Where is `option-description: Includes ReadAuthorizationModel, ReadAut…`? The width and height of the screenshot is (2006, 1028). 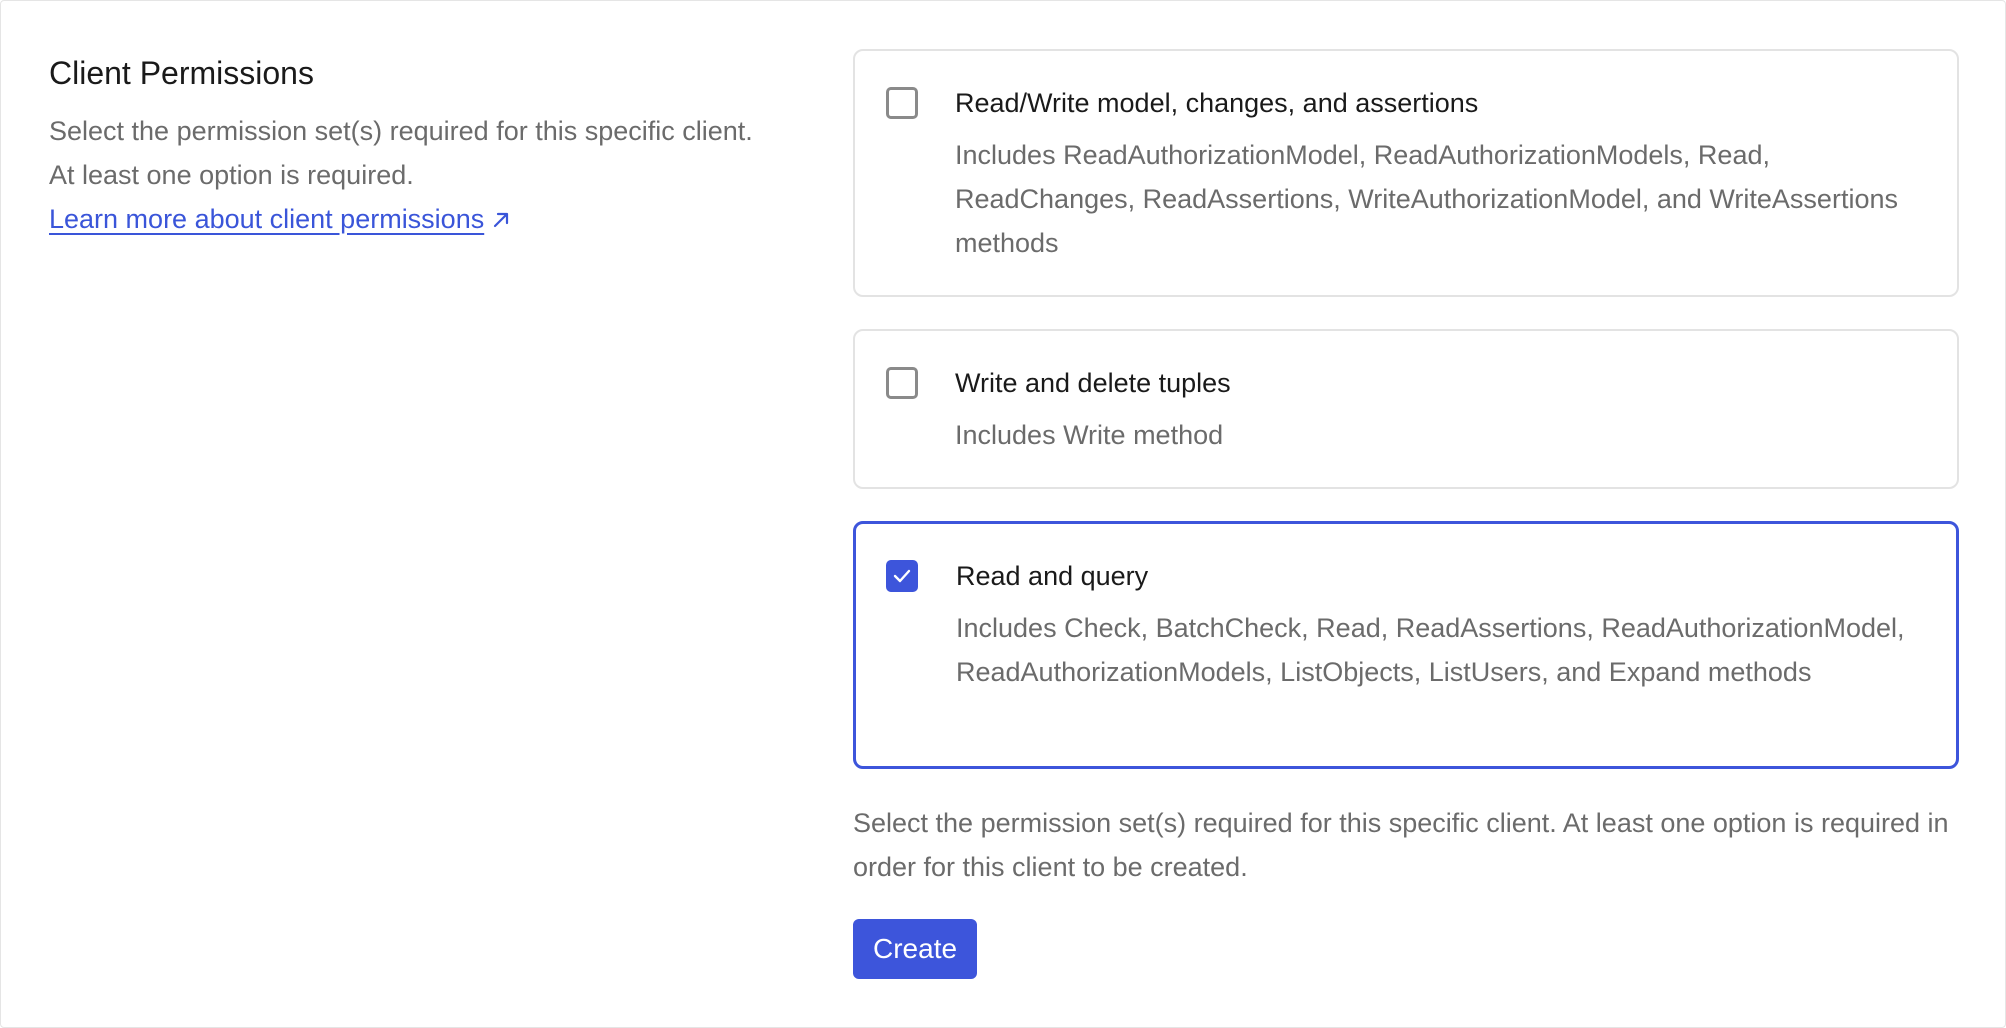 option-description: Includes ReadAuthorizationModel, ReadAut… is located at coordinates (1426, 199).